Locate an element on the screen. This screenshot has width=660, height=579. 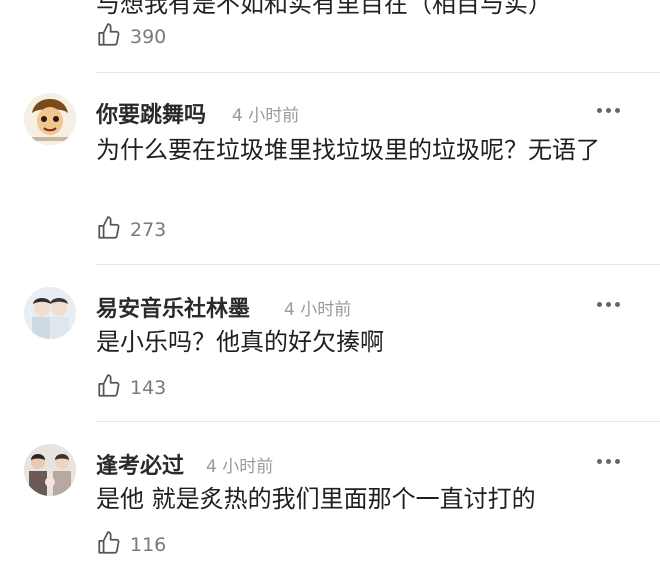
like-count: 273 is located at coordinates (148, 230).